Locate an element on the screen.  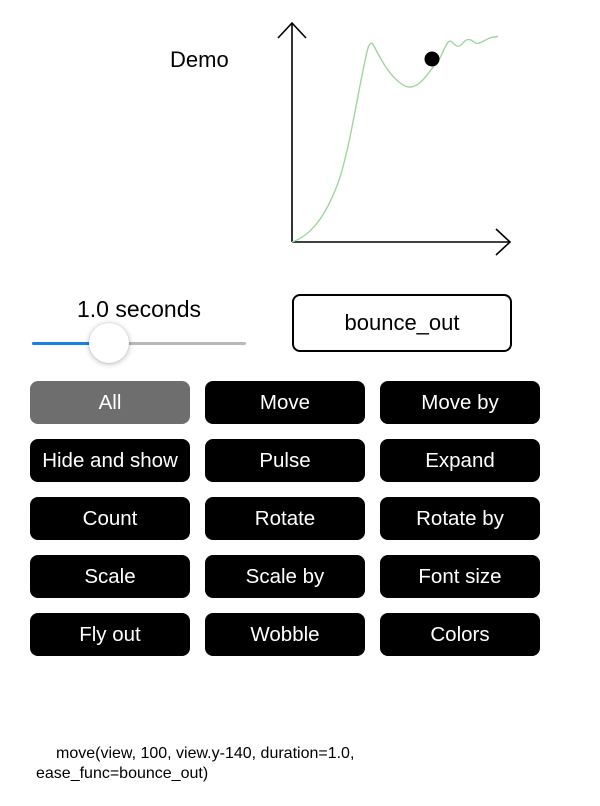
easing-function-button: bounce_out is located at coordinates (402, 323).